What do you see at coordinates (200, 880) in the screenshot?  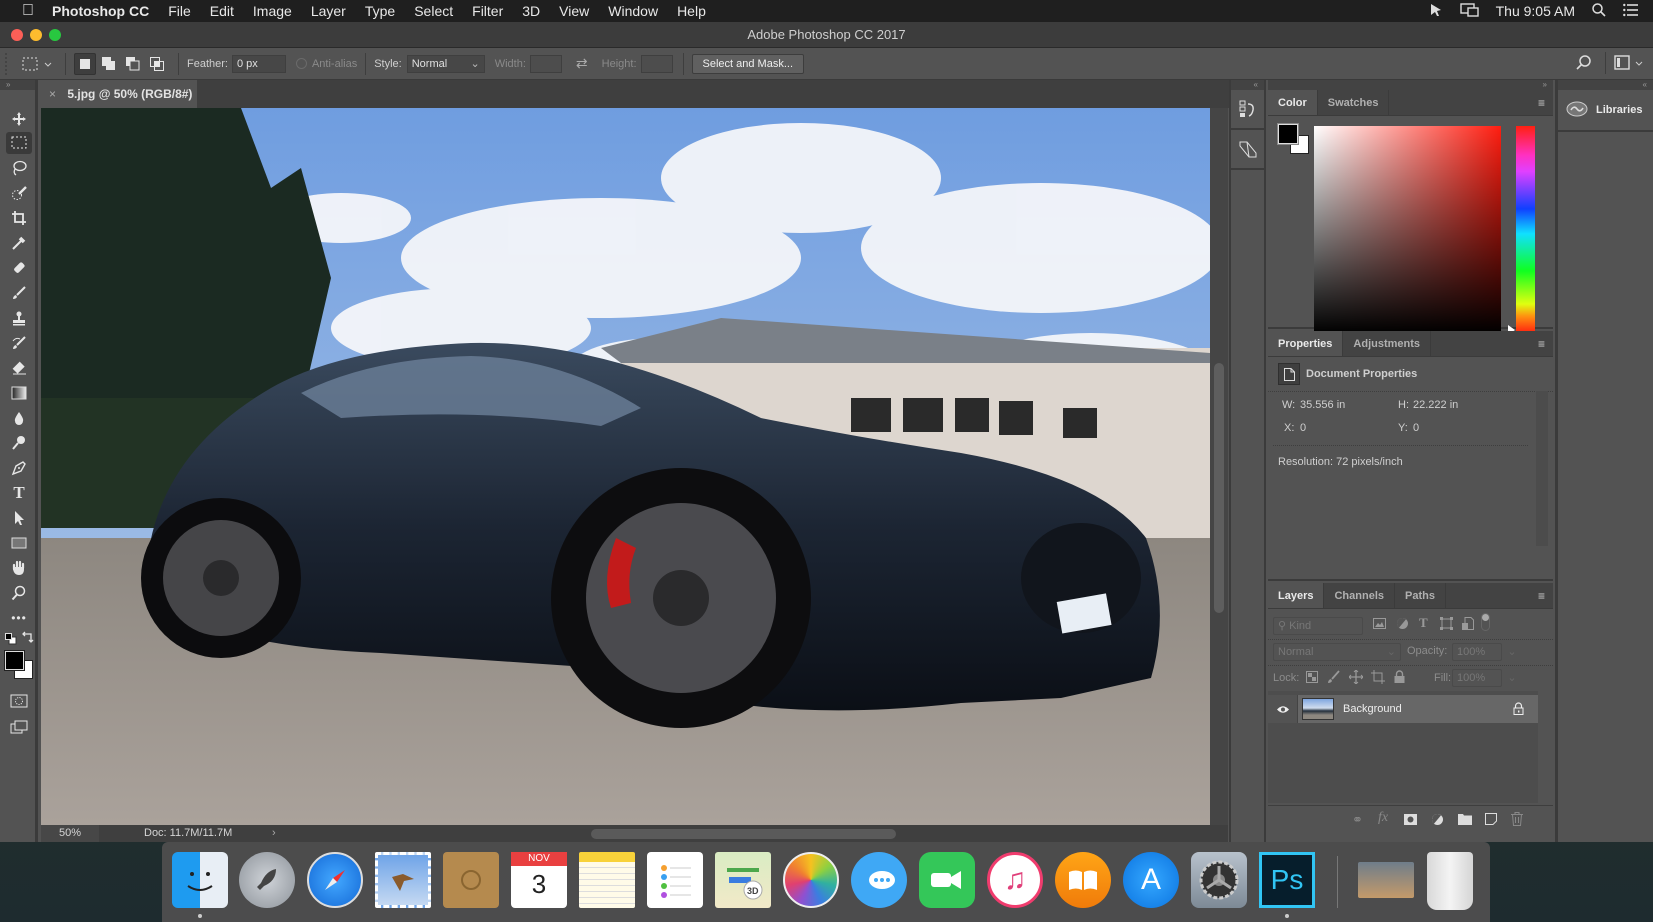 I see `dock-finder` at bounding box center [200, 880].